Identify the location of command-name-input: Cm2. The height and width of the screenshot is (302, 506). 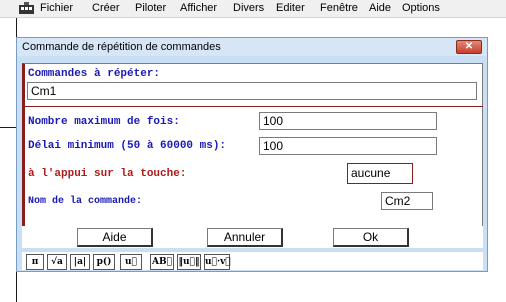
(407, 201).